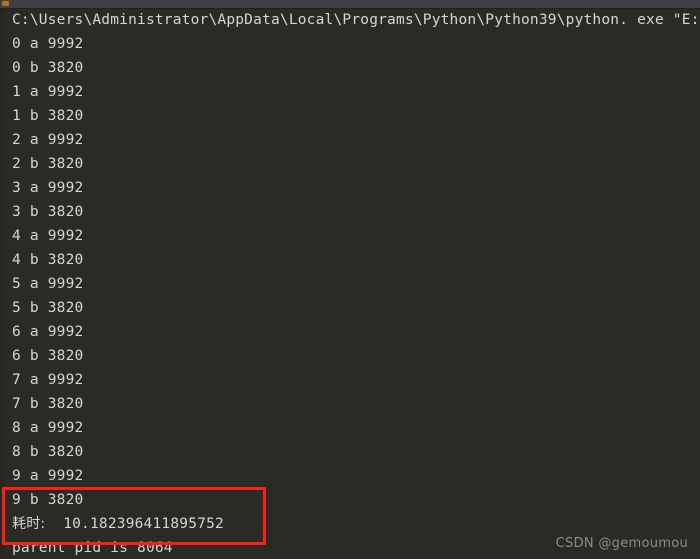 The width and height of the screenshot is (700, 559). I want to click on console-output-line: 9 b 3820, so click(48, 500).